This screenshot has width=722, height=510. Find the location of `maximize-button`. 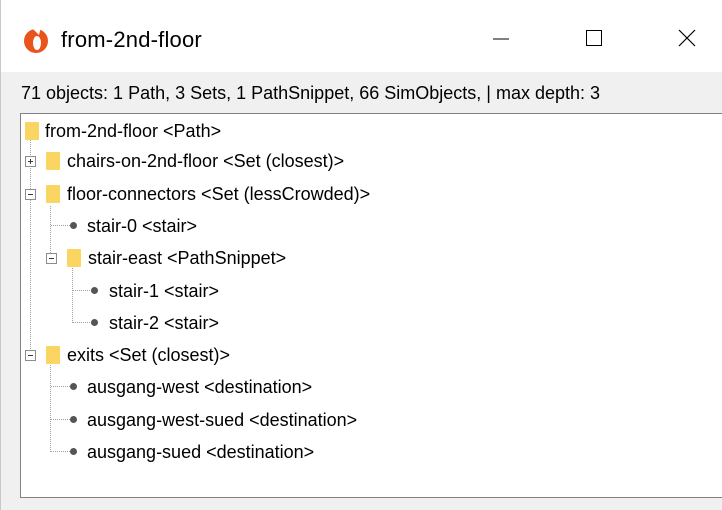

maximize-button is located at coordinates (594, 38).